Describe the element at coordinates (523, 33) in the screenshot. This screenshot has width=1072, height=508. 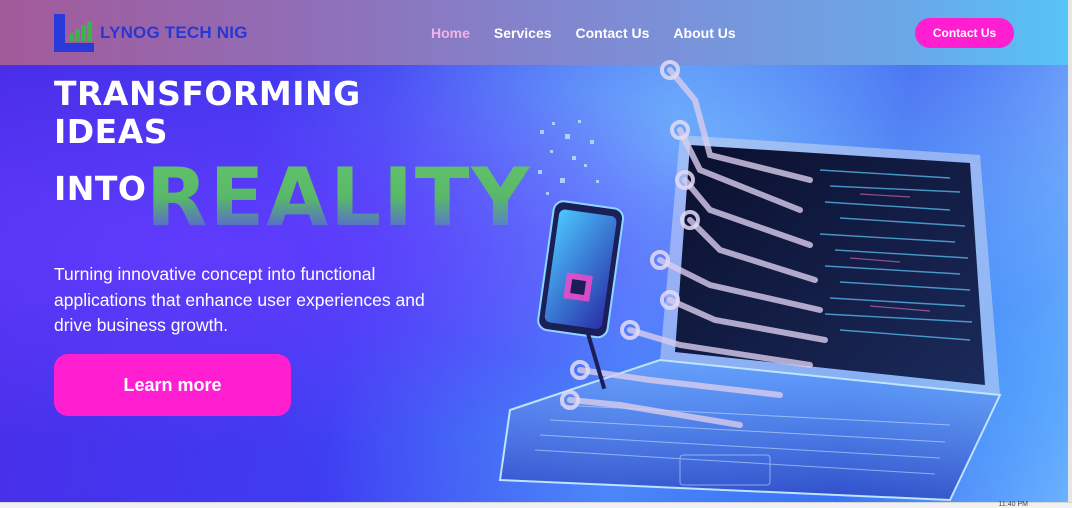
I see `nav-link-services: Services` at that location.